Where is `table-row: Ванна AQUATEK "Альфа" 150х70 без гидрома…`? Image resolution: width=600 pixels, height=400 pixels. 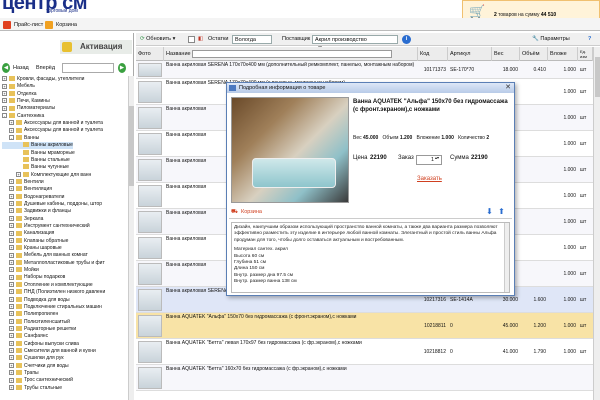 table-row: Ванна AQUATEK "Альфа" 150х70 без гидрома… is located at coordinates (364, 326).